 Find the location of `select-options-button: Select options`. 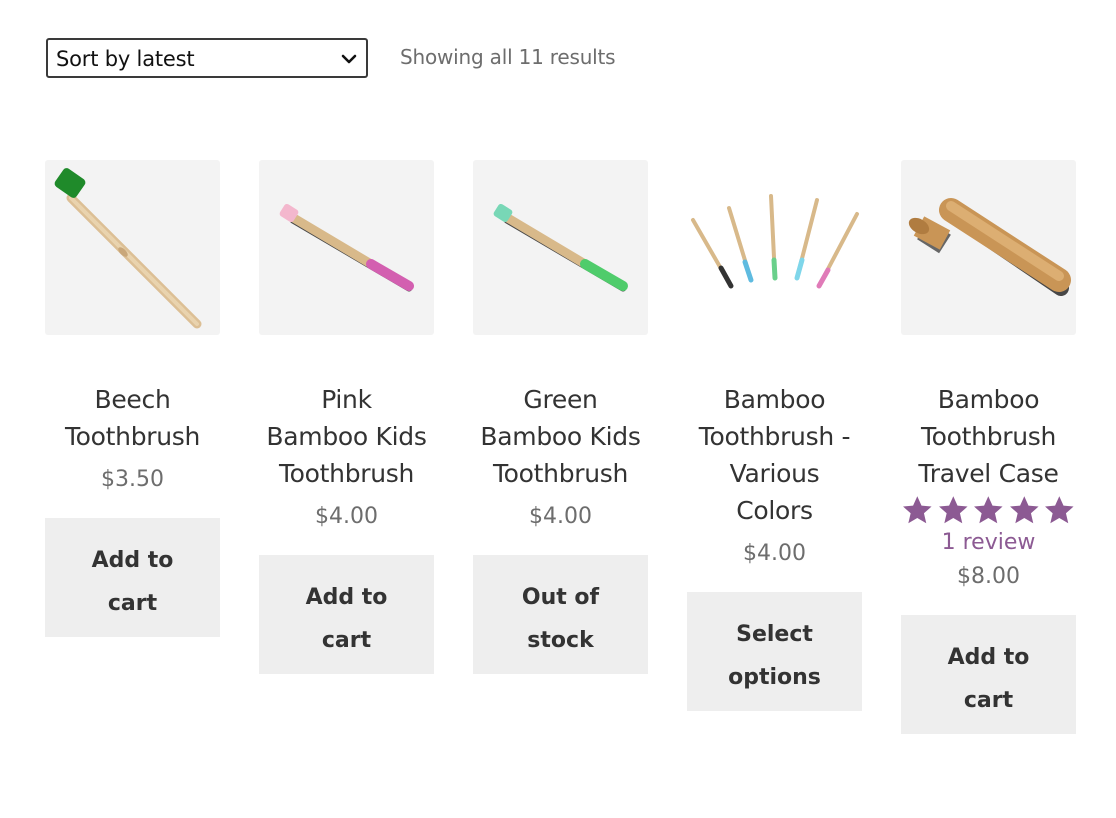

select-options-button: Select options is located at coordinates (774, 651).